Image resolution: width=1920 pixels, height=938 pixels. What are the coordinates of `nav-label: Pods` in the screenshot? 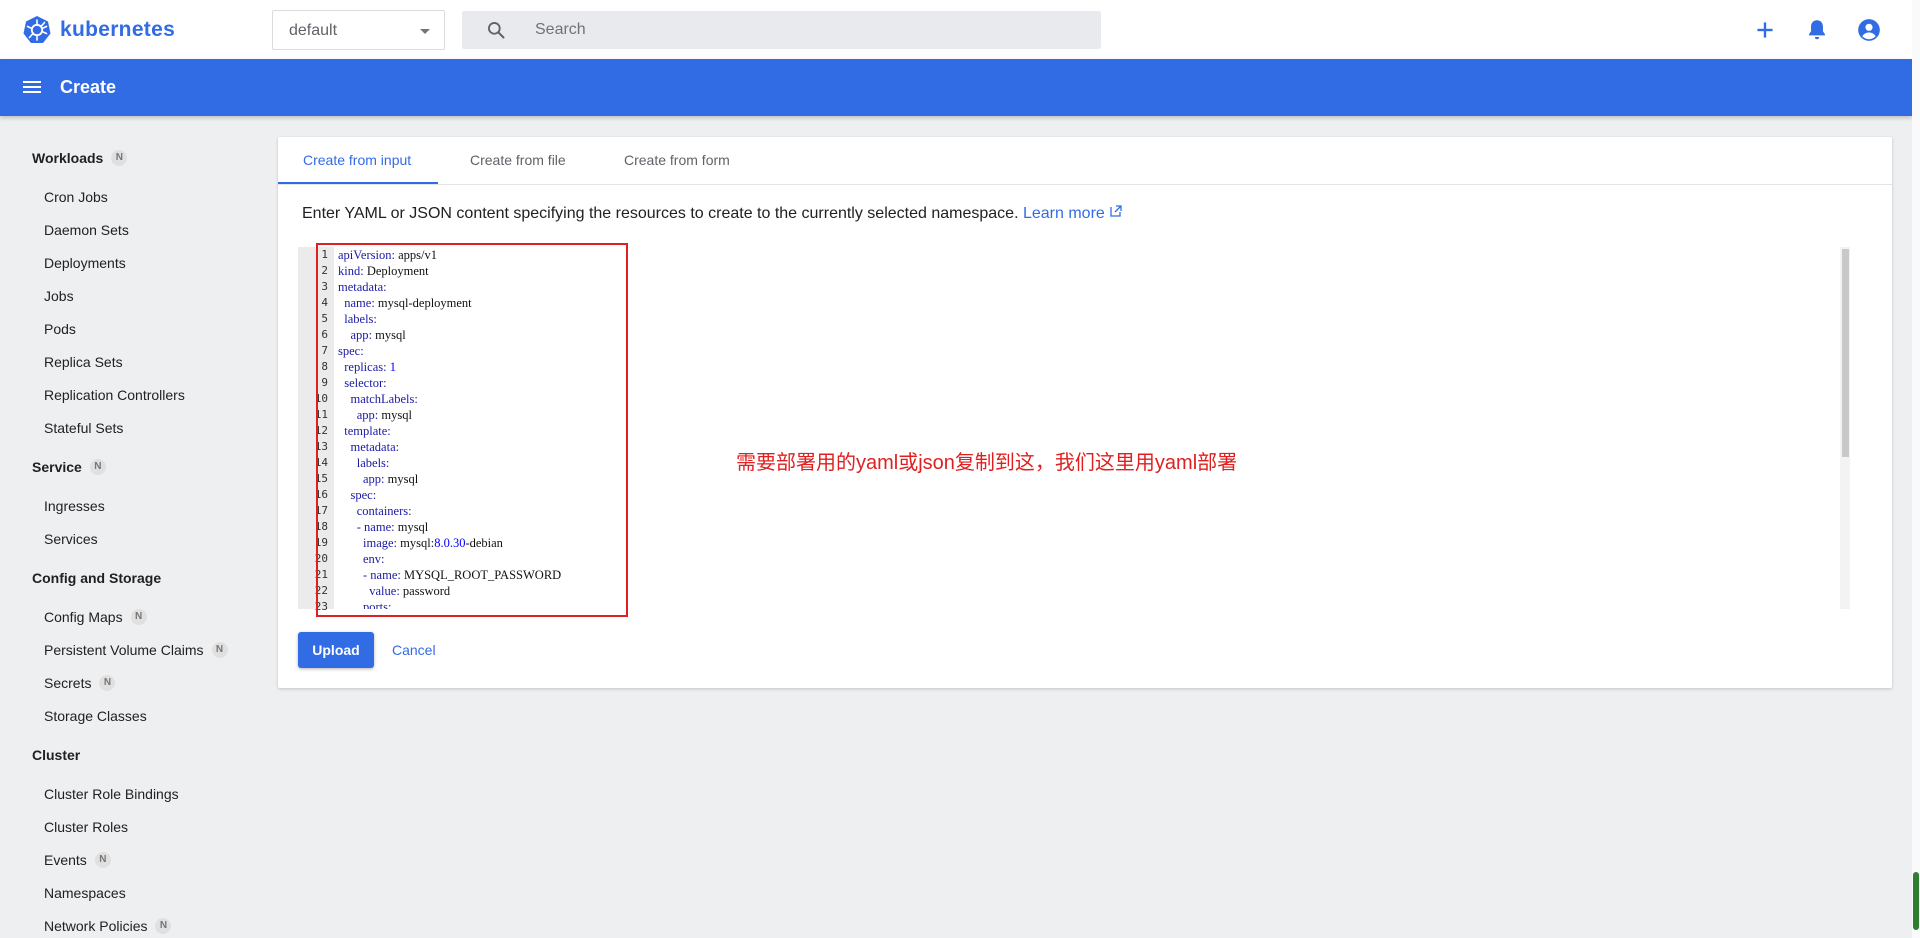 It's located at (60, 329).